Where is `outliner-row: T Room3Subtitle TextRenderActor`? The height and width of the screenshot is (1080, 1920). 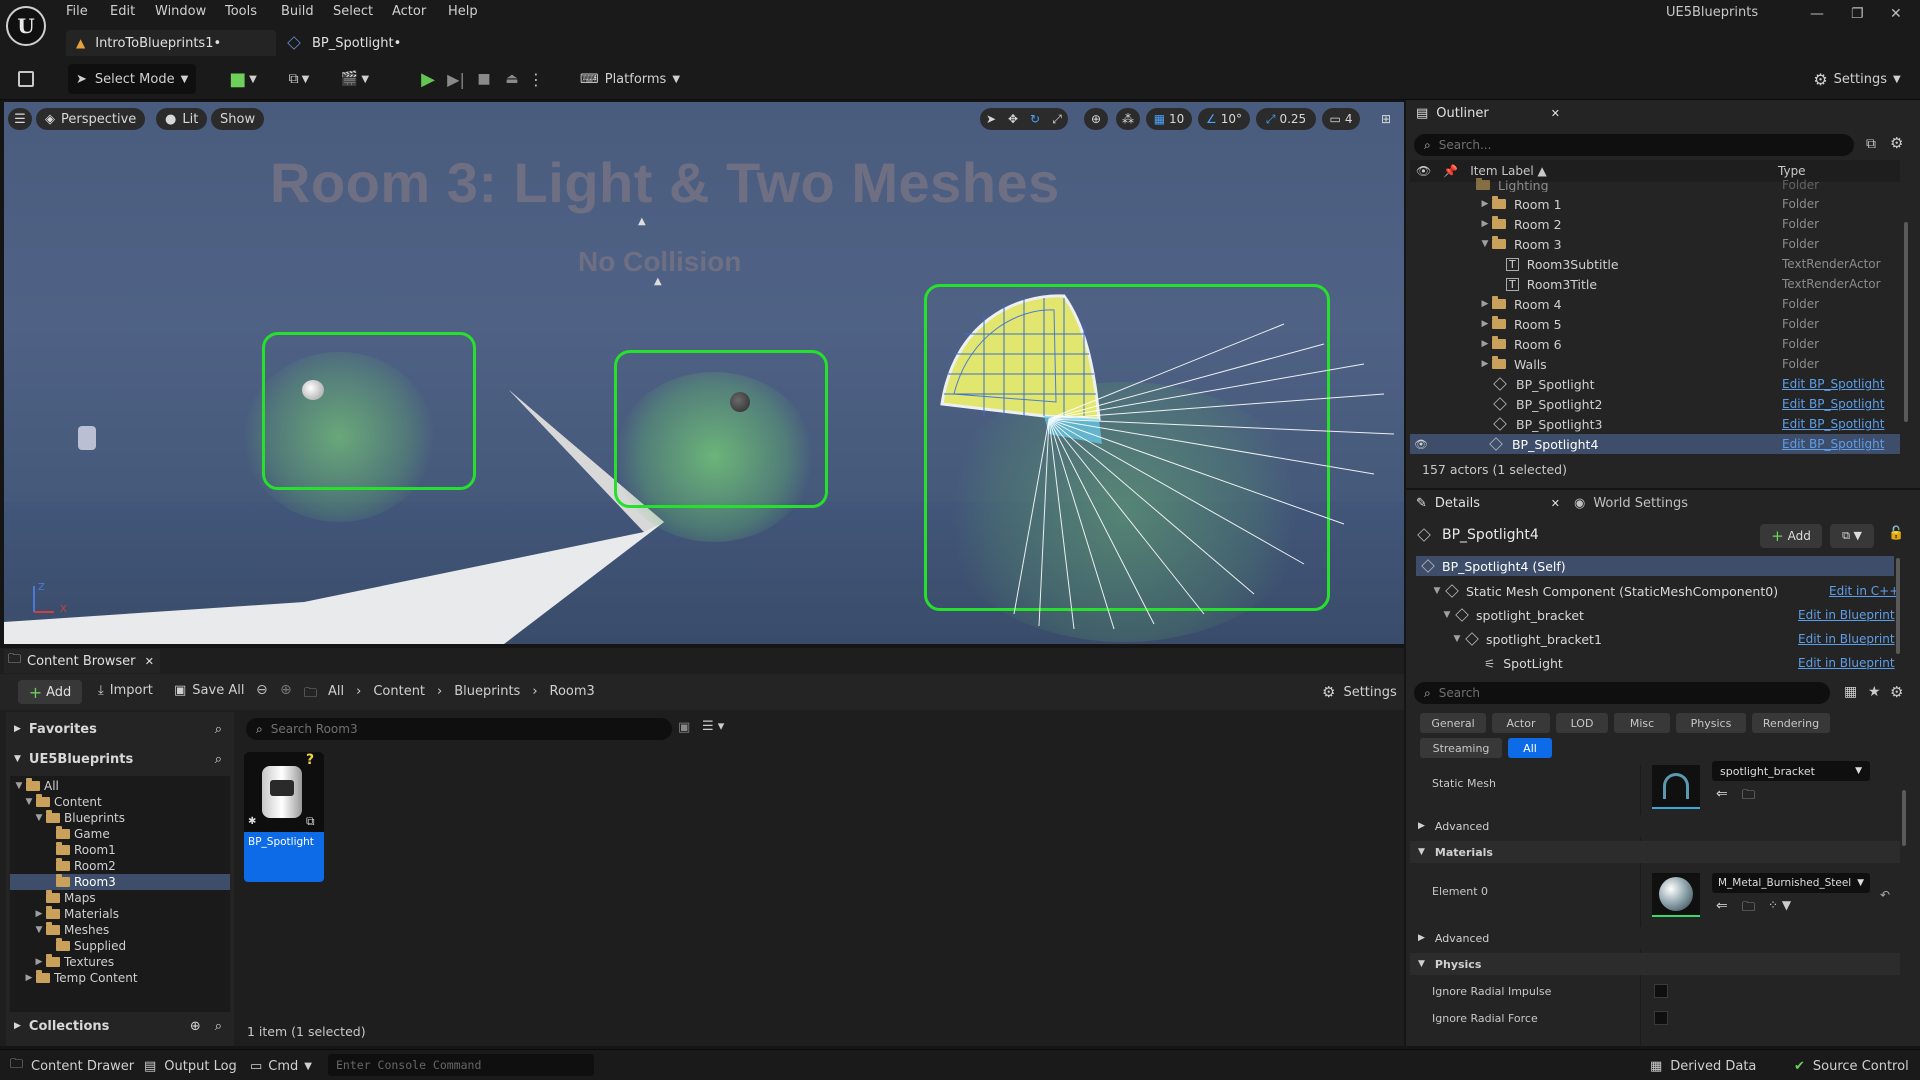 outliner-row: T Room3Subtitle TextRenderActor is located at coordinates (1655, 264).